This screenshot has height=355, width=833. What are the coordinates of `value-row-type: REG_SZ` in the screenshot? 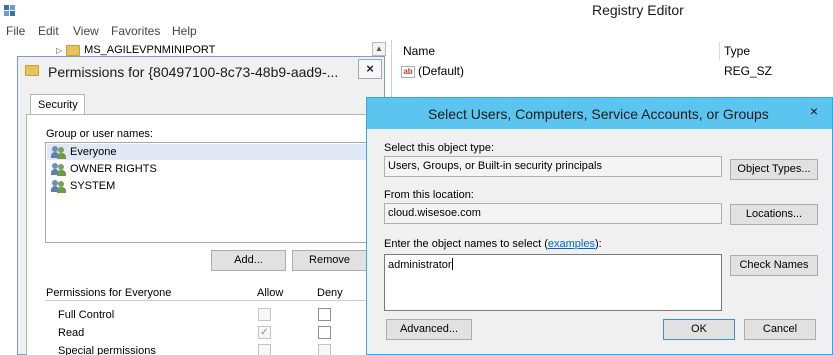 It's located at (748, 71).